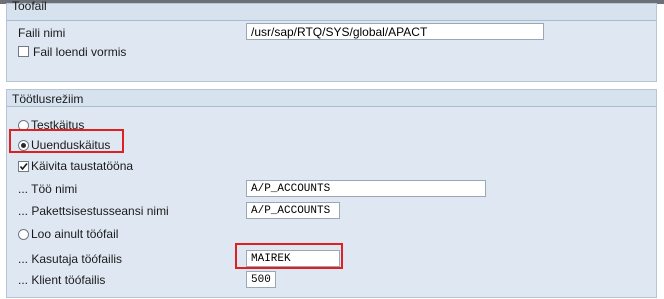 The image size is (664, 299). What do you see at coordinates (80, 52) in the screenshot?
I see `list-format-label: Fail loendi vormis` at bounding box center [80, 52].